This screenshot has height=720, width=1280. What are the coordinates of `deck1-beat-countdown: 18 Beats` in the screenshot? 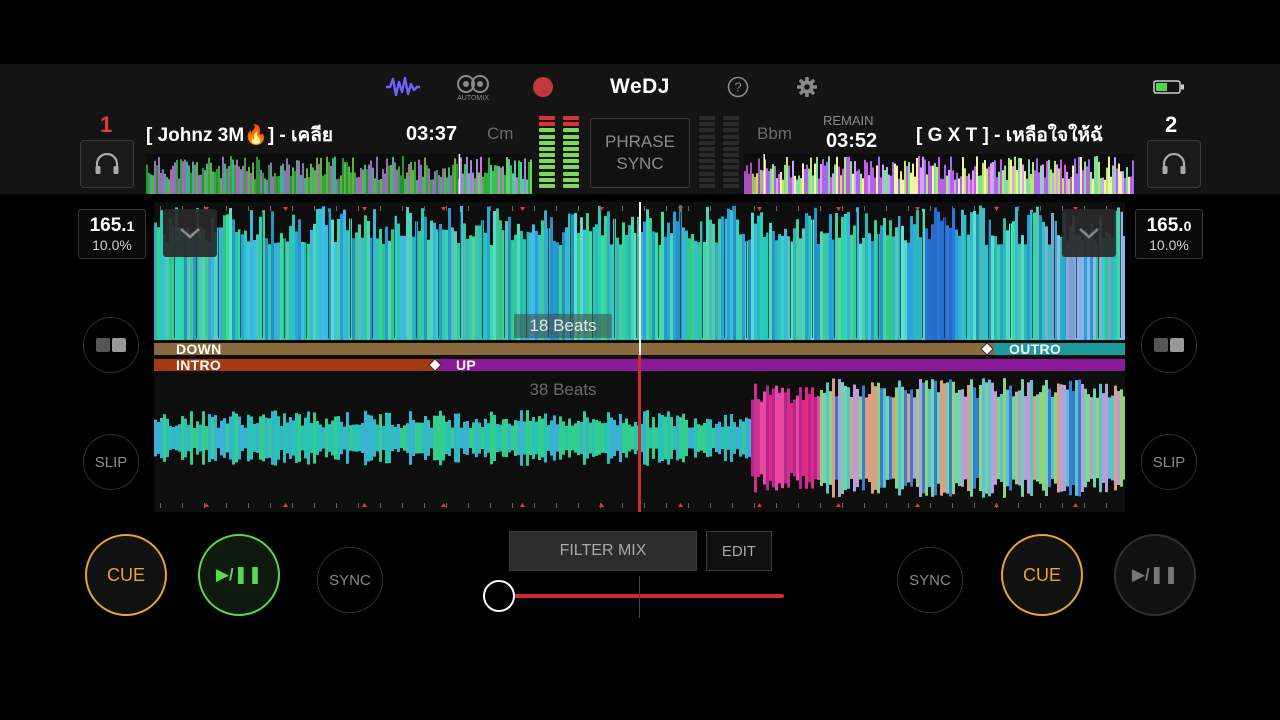 It's located at (563, 326).